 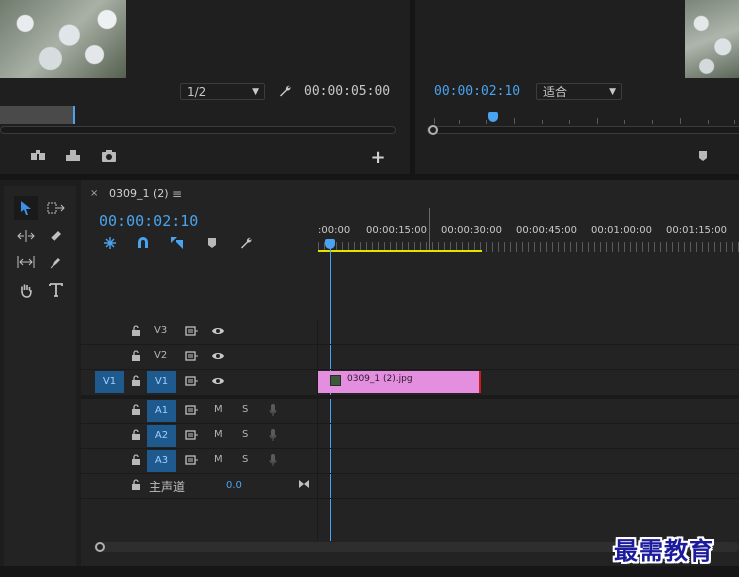 I want to click on clip-name: 0309_1 (2).jpg, so click(x=380, y=379).